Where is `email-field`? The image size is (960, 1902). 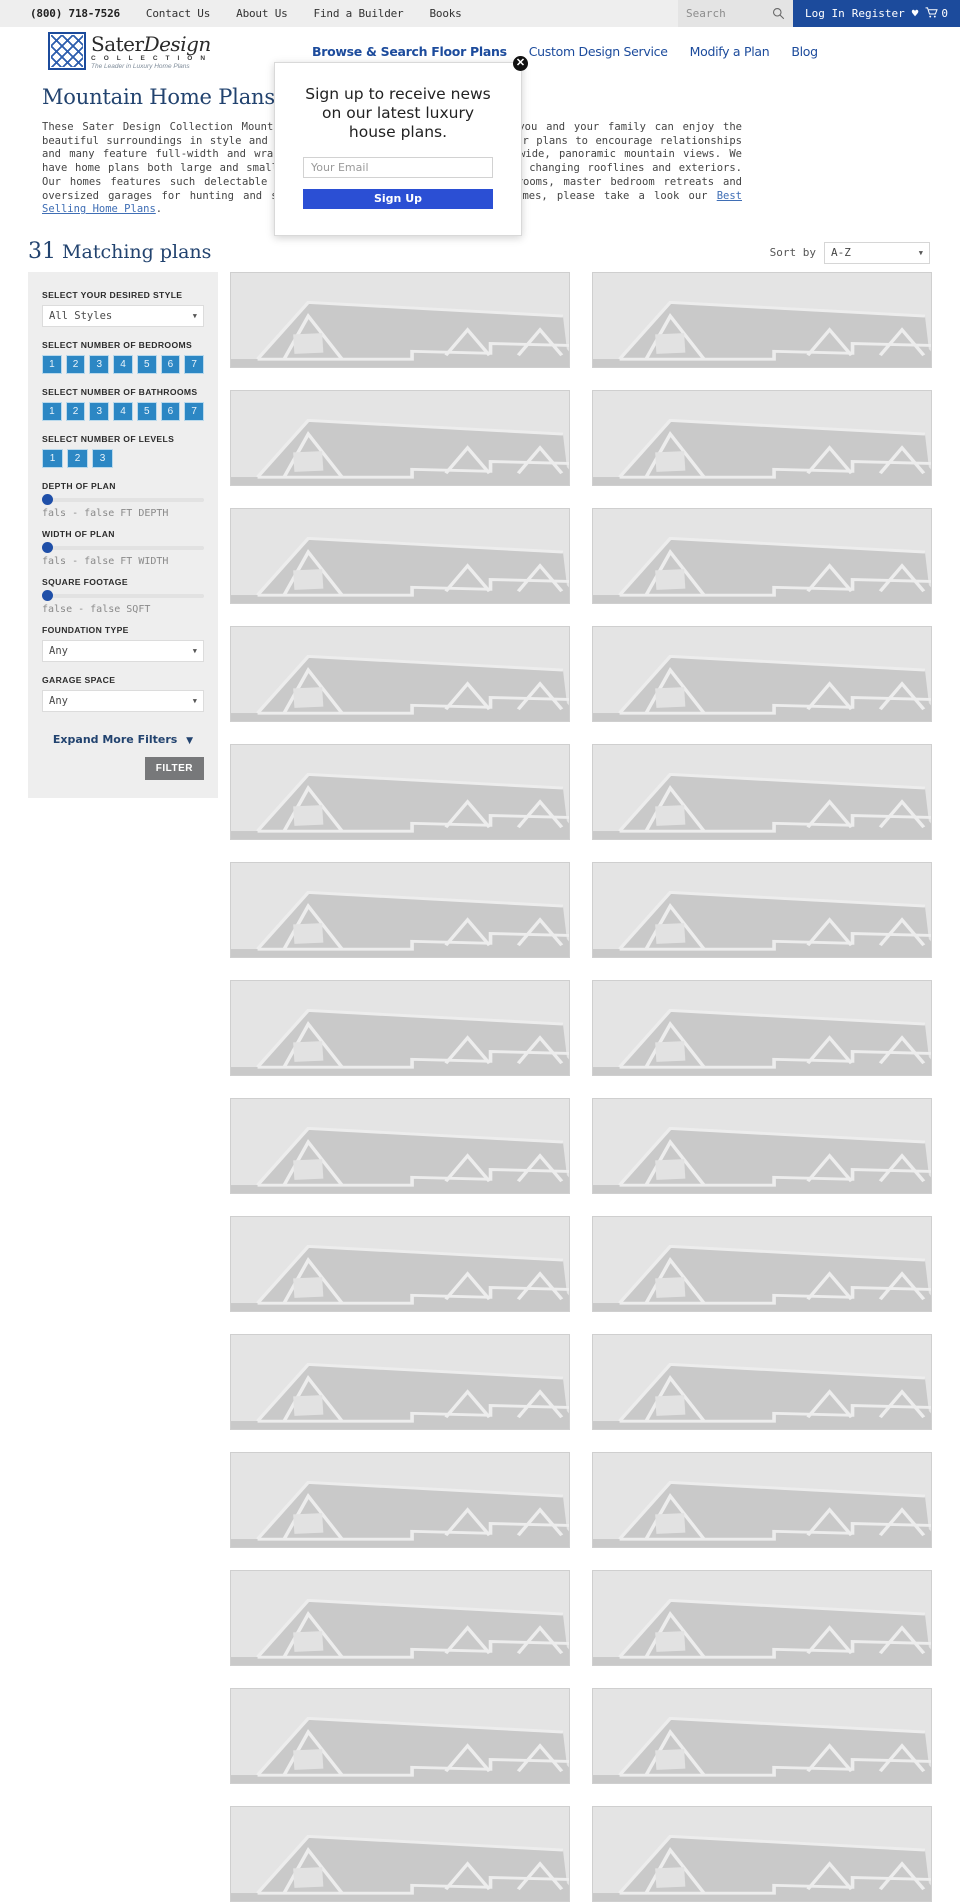 email-field is located at coordinates (398, 167).